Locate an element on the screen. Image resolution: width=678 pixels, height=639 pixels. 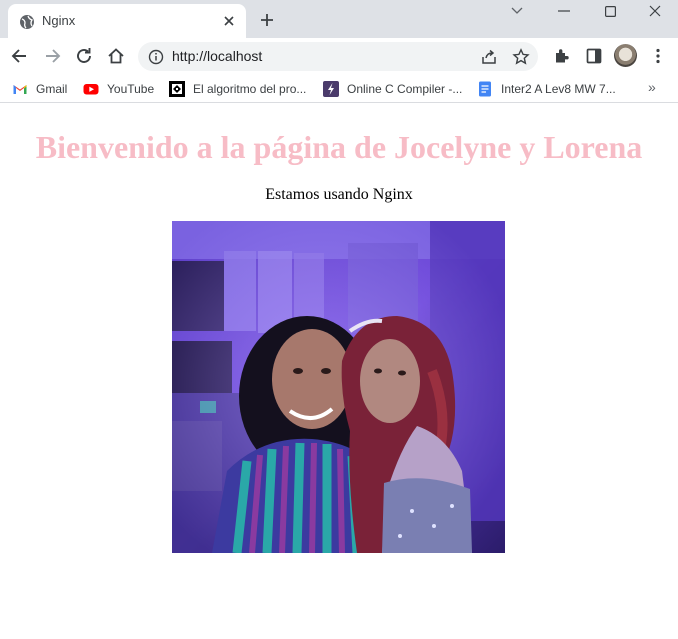
bookmark-label: Gmail is located at coordinates (52, 89).